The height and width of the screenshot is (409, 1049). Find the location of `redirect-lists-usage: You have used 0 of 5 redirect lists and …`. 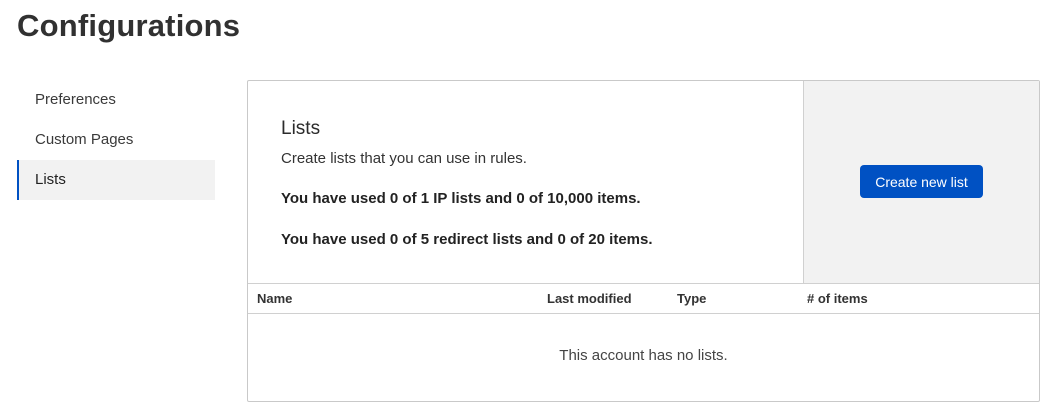

redirect-lists-usage: You have used 0 of 5 redirect lists and … is located at coordinates (467, 239).